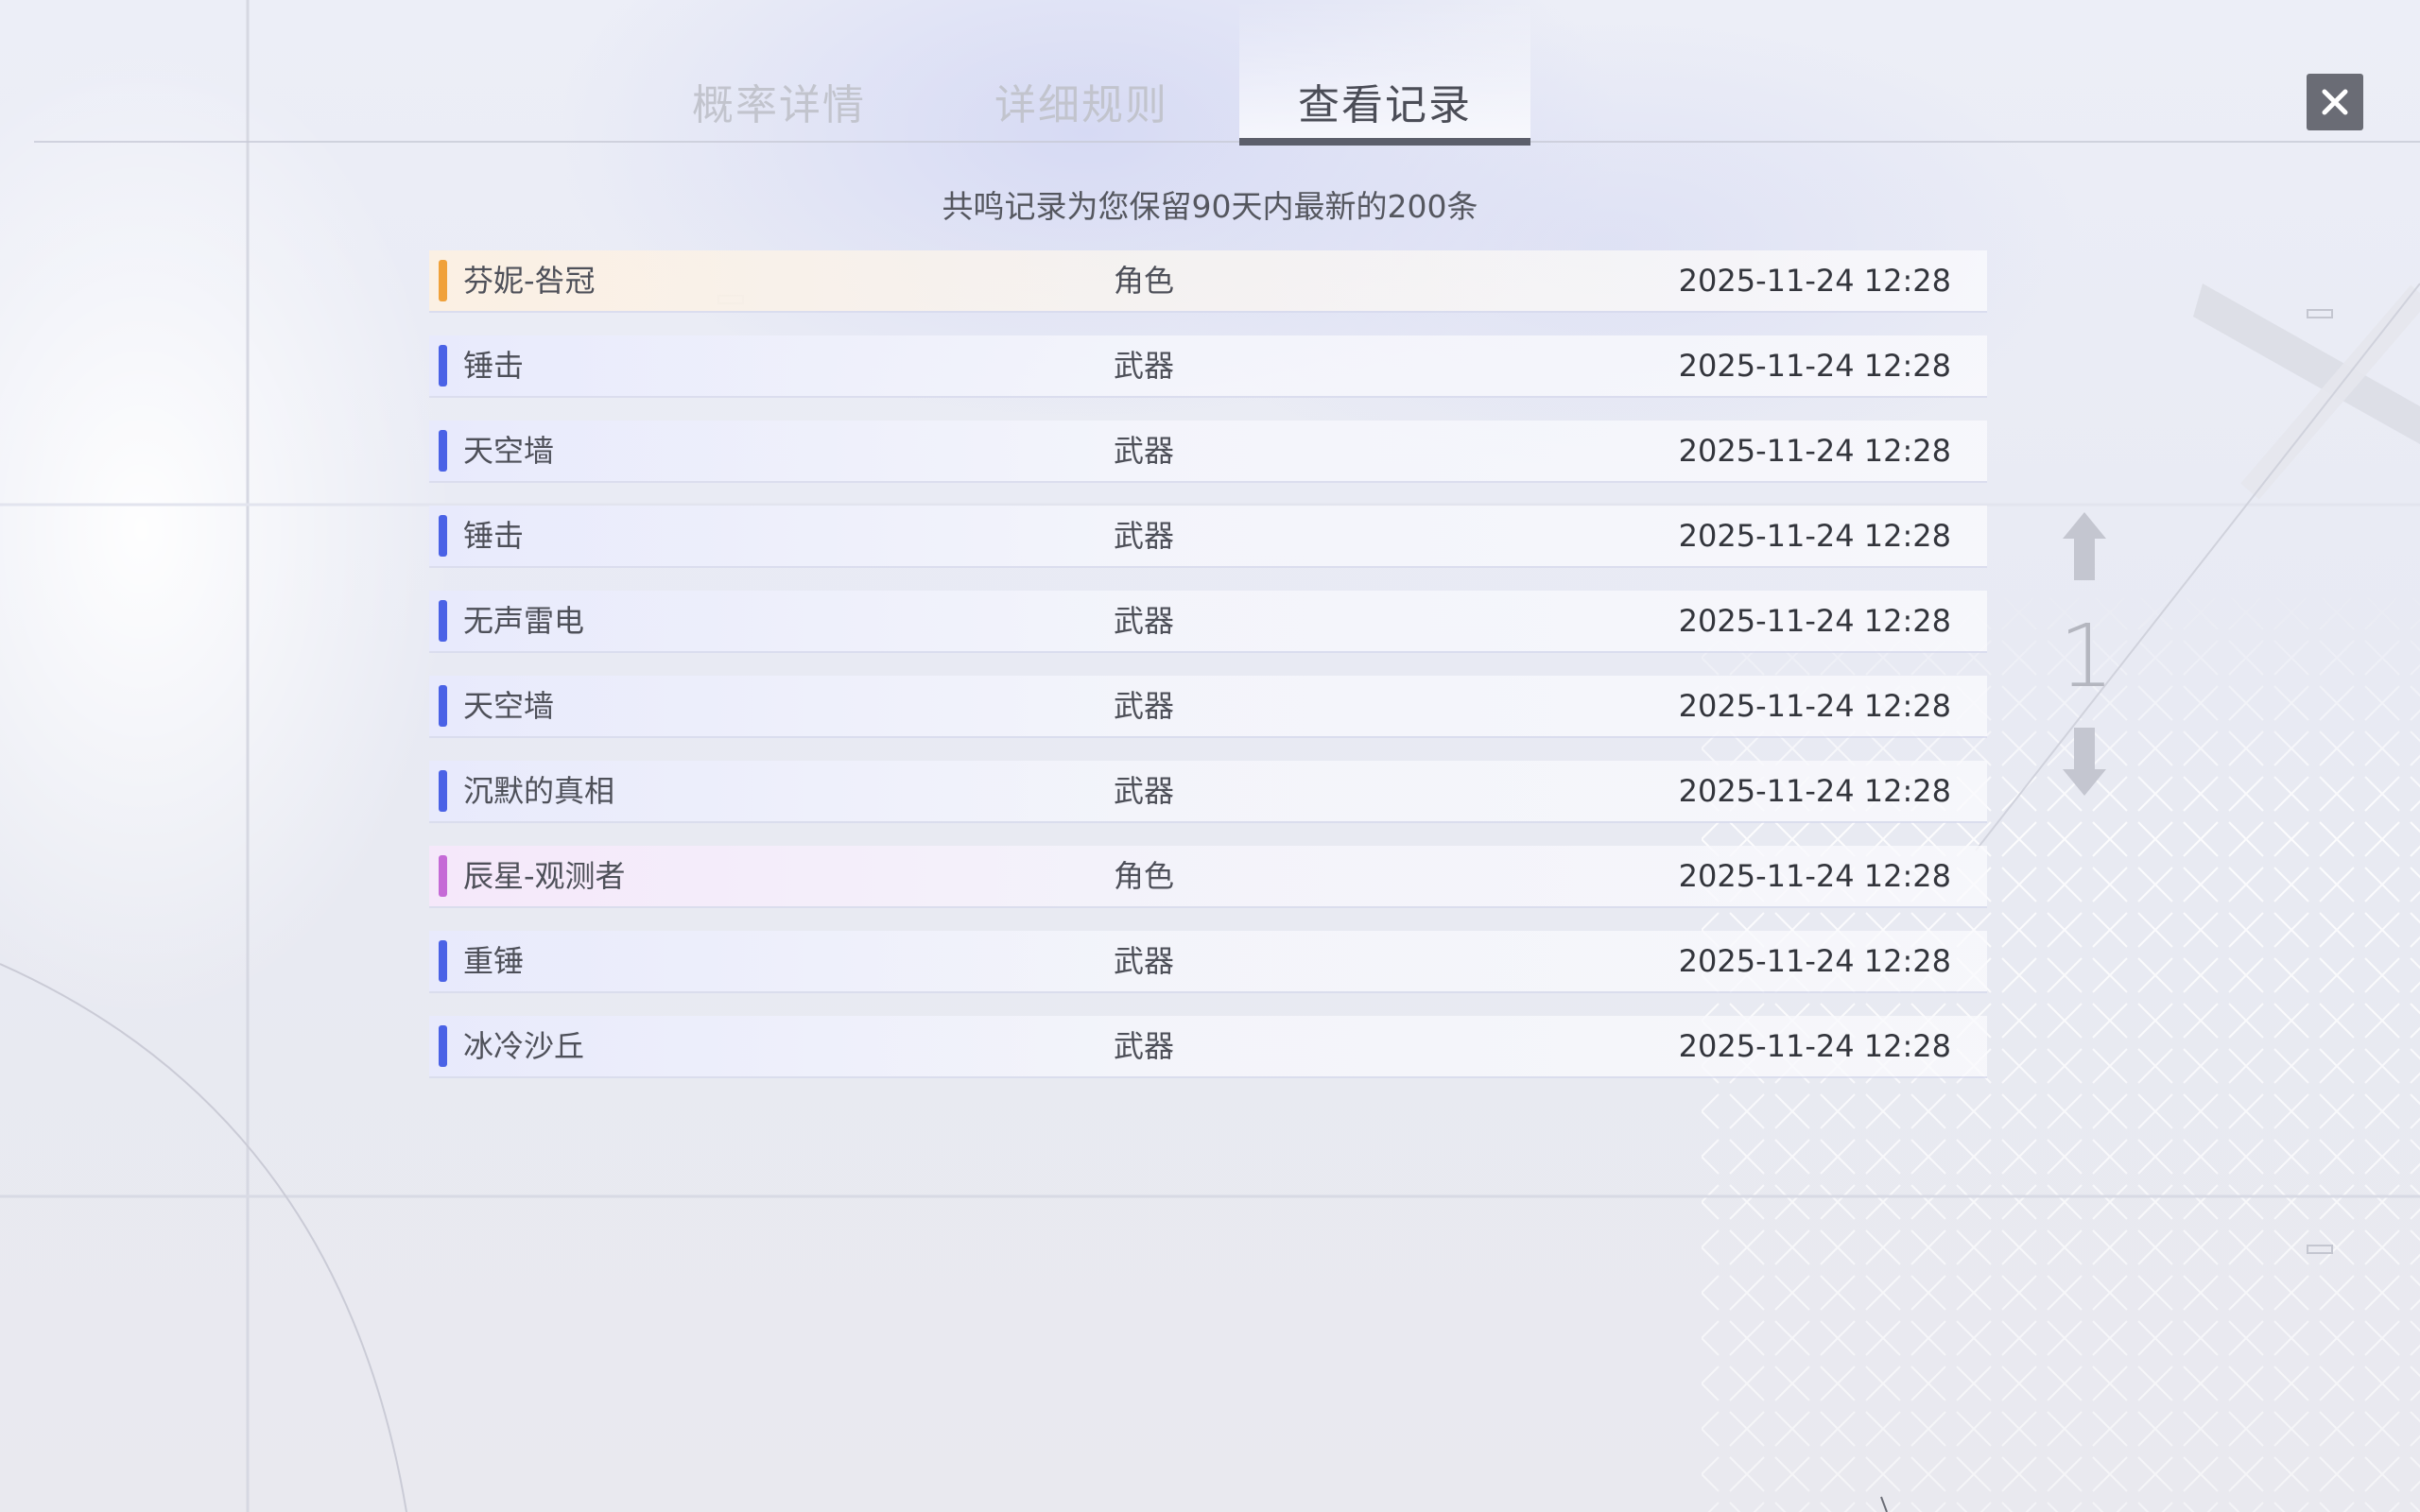  Describe the element at coordinates (539, 791) in the screenshot. I see `record-name: 沉默的真相` at that location.